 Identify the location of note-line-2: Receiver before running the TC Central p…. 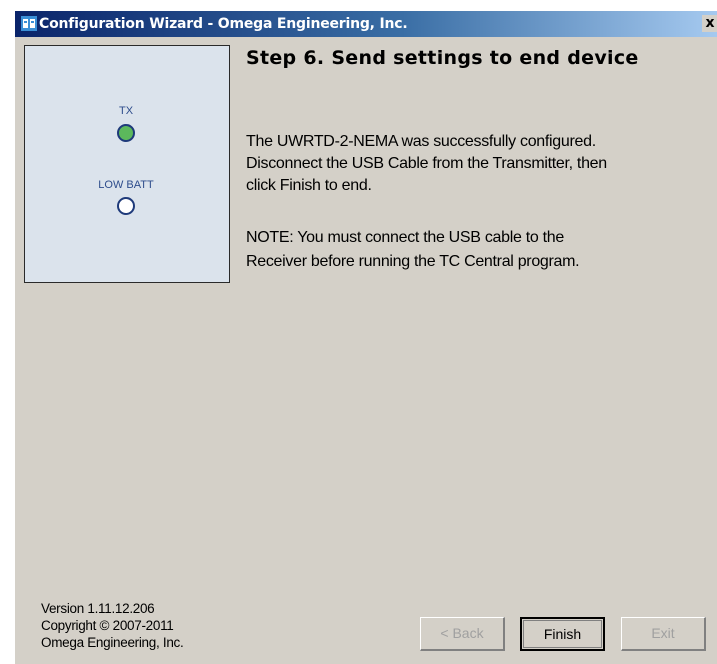
(413, 261).